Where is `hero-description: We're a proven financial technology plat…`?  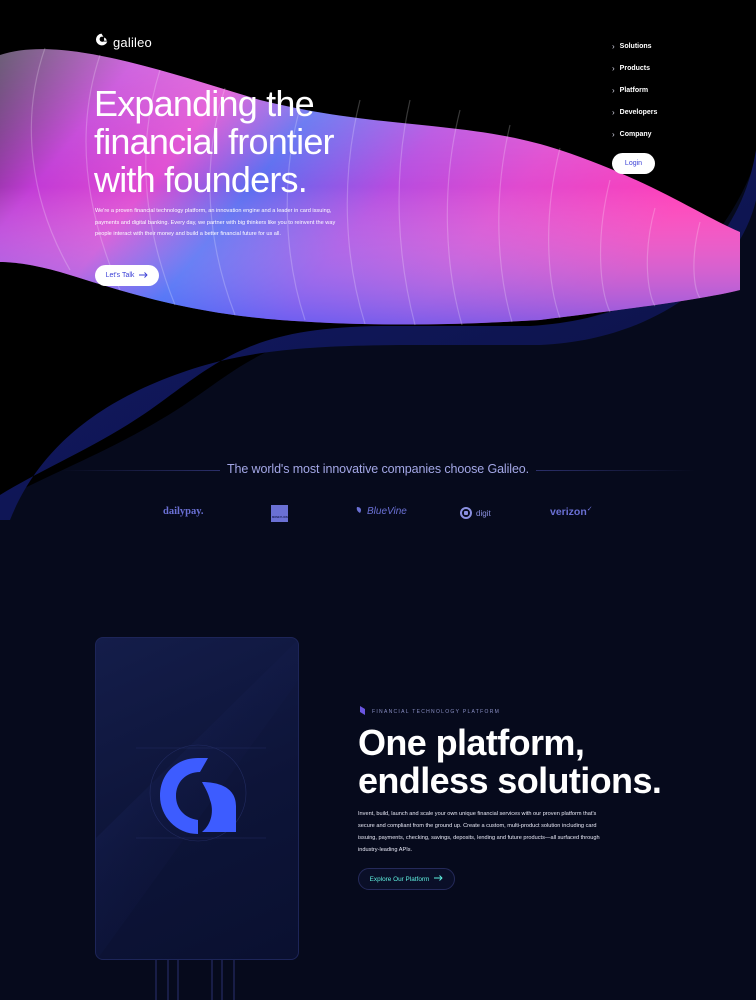
hero-description: We're a proven financial technology plat… is located at coordinates (215, 222).